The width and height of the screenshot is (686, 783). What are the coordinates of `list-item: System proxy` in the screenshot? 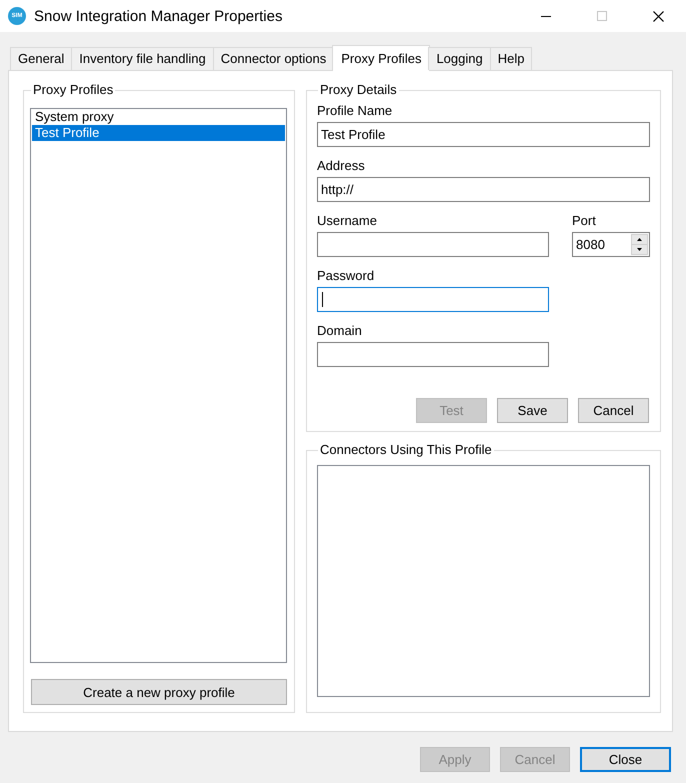 It's located at (158, 117).